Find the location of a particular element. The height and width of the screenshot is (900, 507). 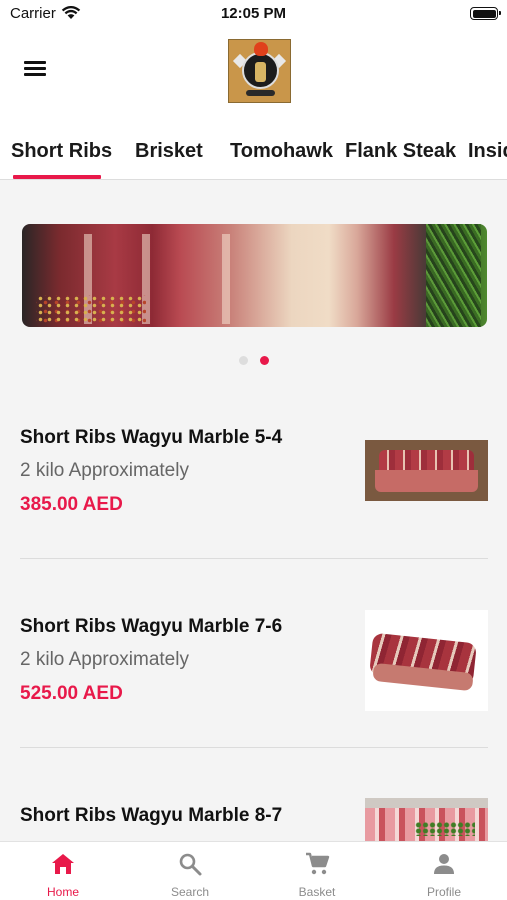

battery-icon is located at coordinates (485, 13).